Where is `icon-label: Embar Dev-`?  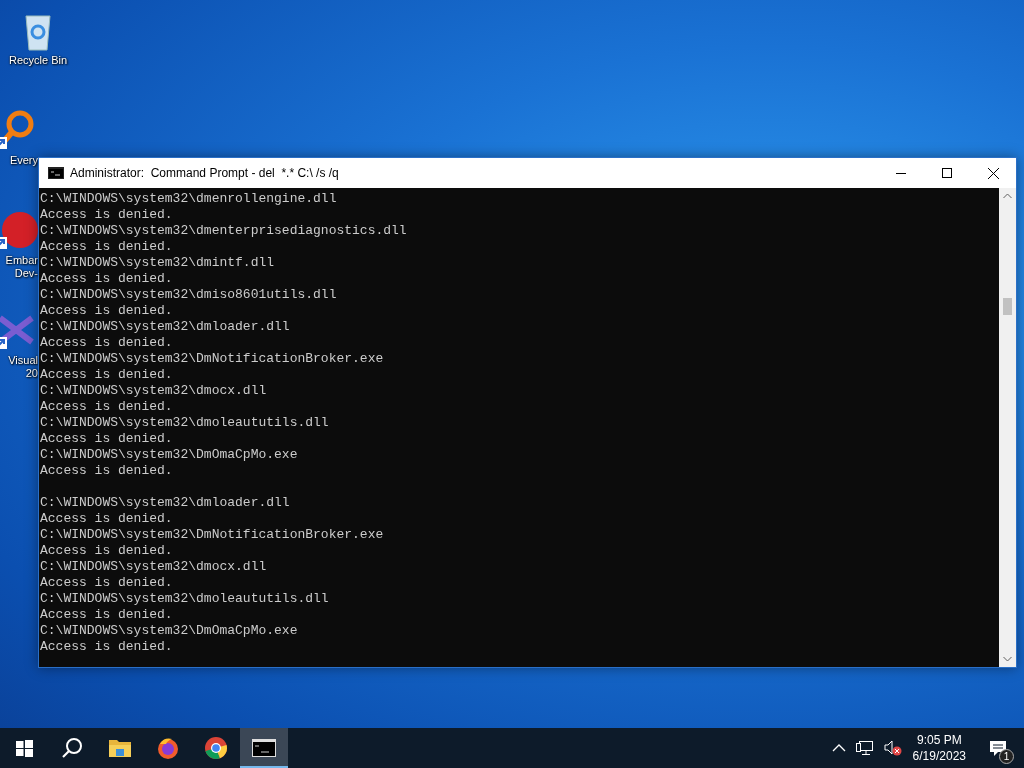
icon-label: Embar Dev- is located at coordinates (21, 267).